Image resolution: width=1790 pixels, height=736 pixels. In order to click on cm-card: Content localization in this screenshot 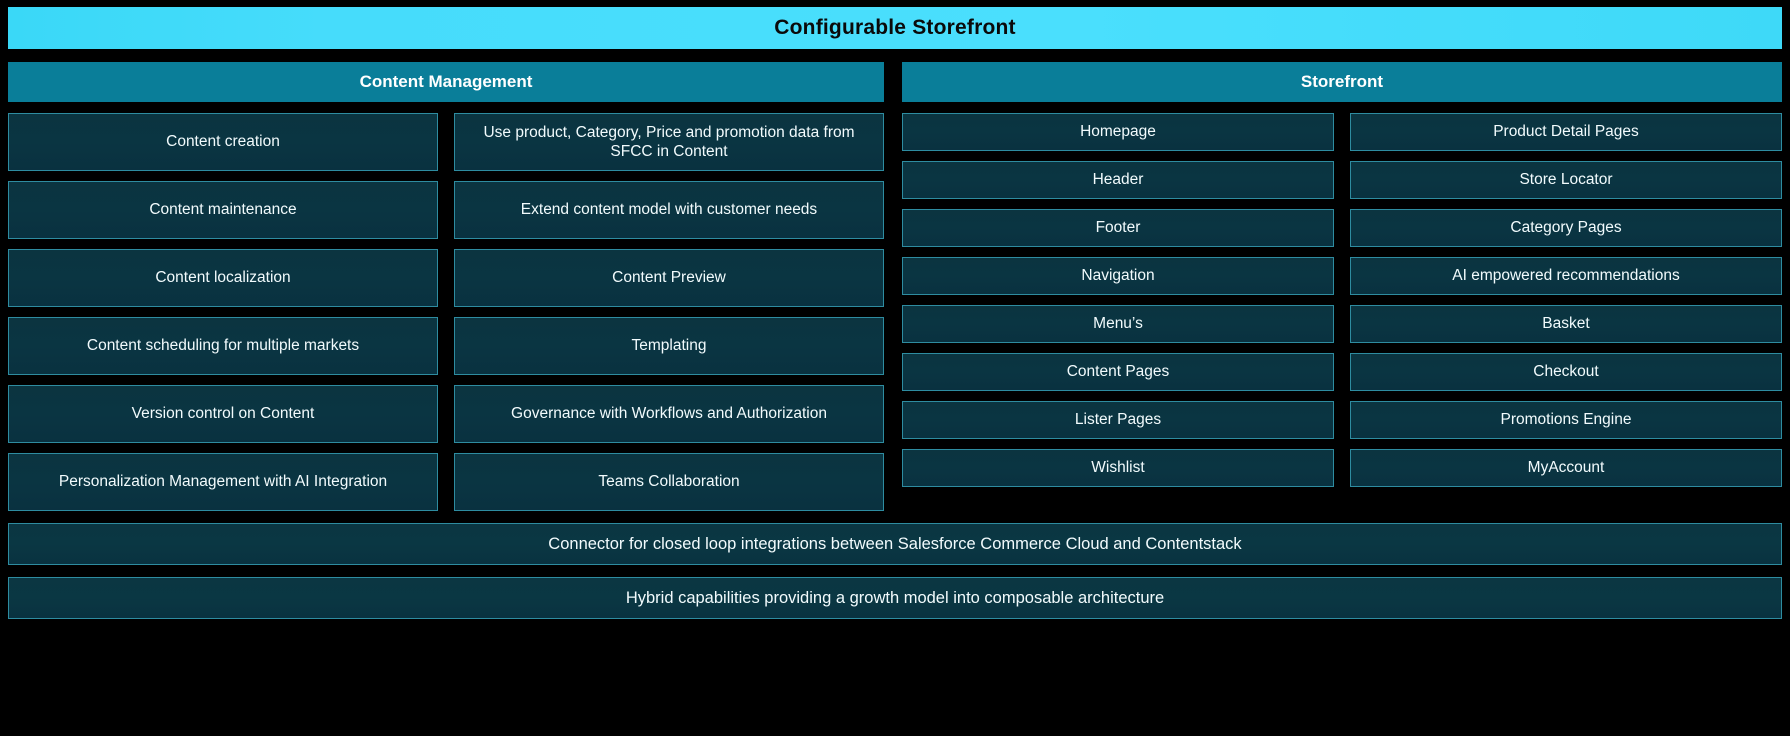, I will do `click(223, 278)`.